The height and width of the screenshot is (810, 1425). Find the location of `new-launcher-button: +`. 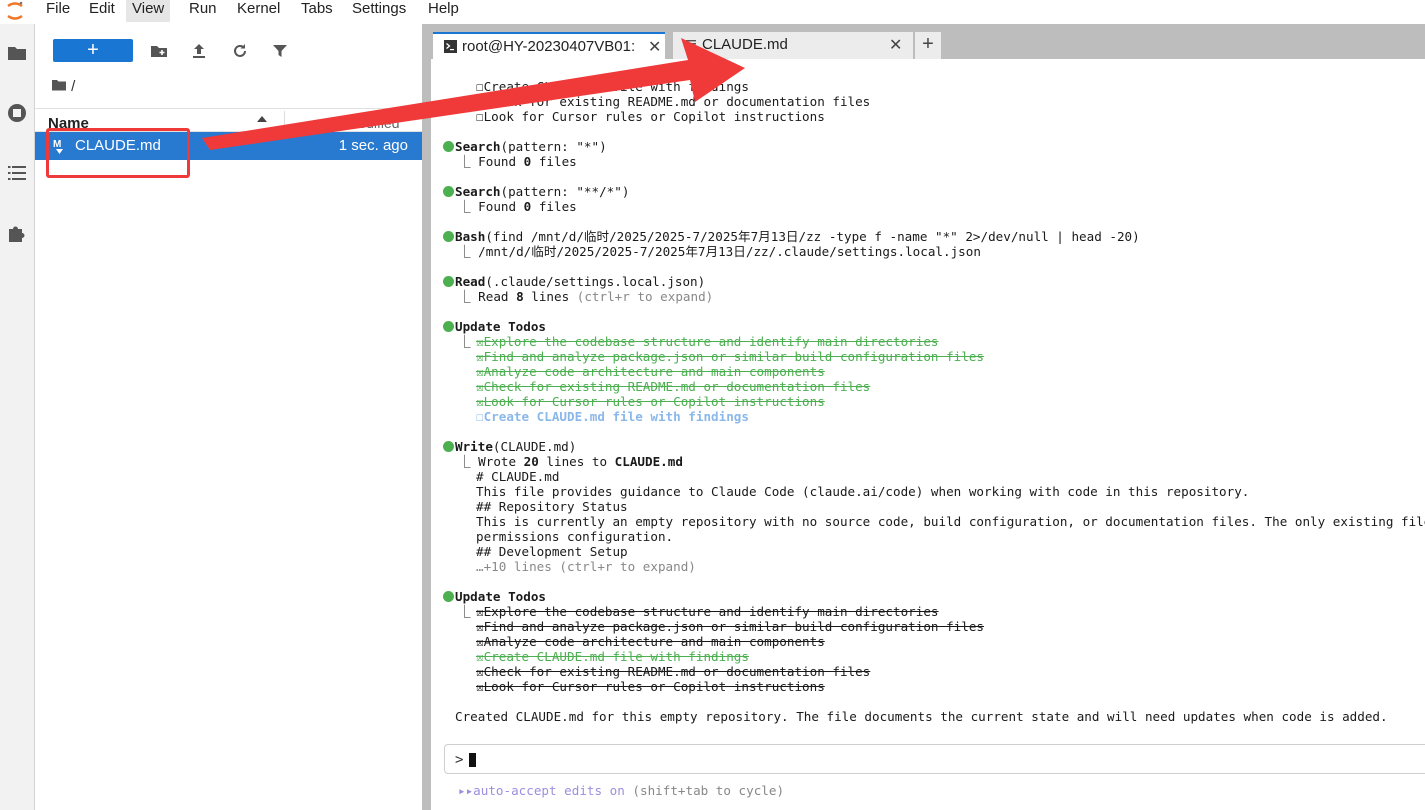

new-launcher-button: + is located at coordinates (93, 50).